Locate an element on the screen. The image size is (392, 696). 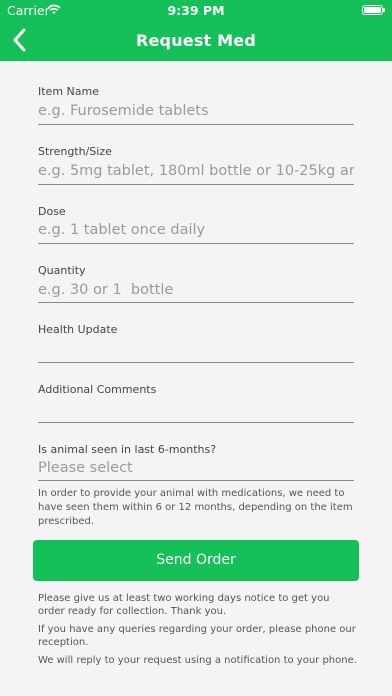
item-name-input is located at coordinates (196, 111).